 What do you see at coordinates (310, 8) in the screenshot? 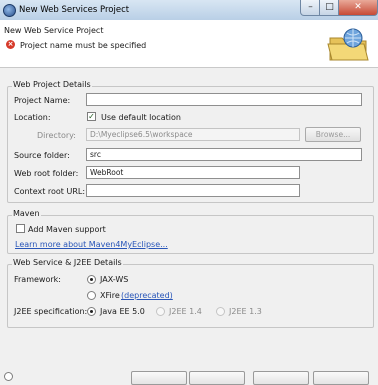
I see `minimize-button: –` at bounding box center [310, 8].